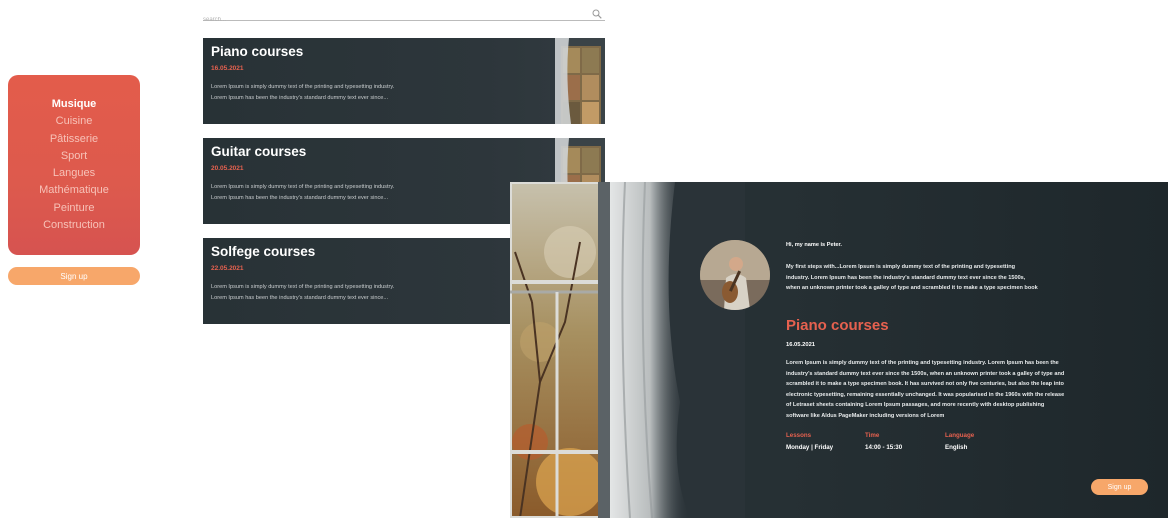 The width and height of the screenshot is (1168, 518). I want to click on search-bar, so click(404, 17).